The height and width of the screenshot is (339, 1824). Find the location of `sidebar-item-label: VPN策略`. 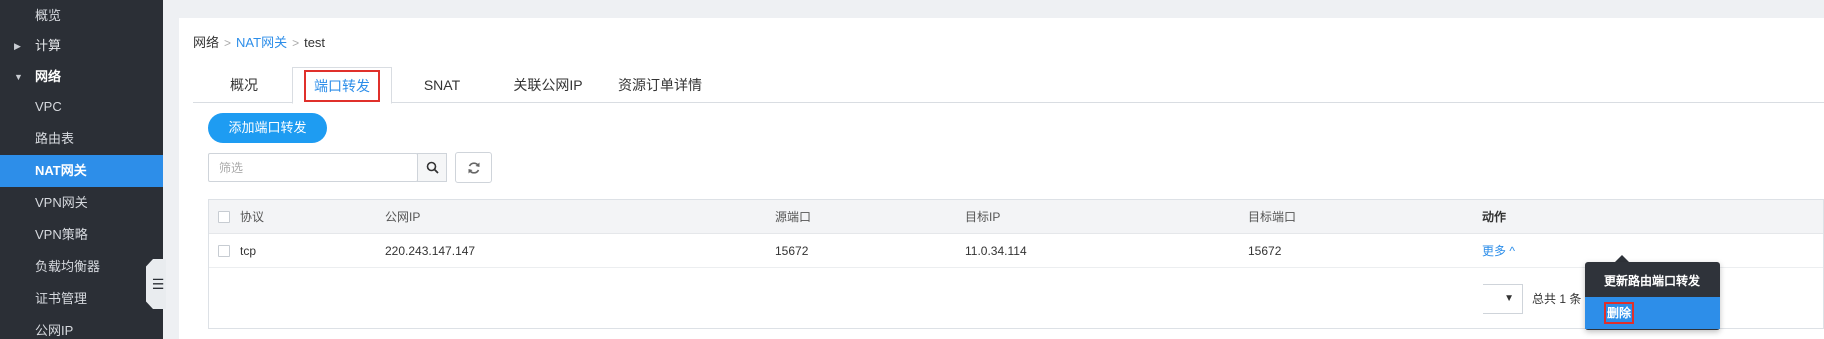

sidebar-item-label: VPN策略 is located at coordinates (61, 234).